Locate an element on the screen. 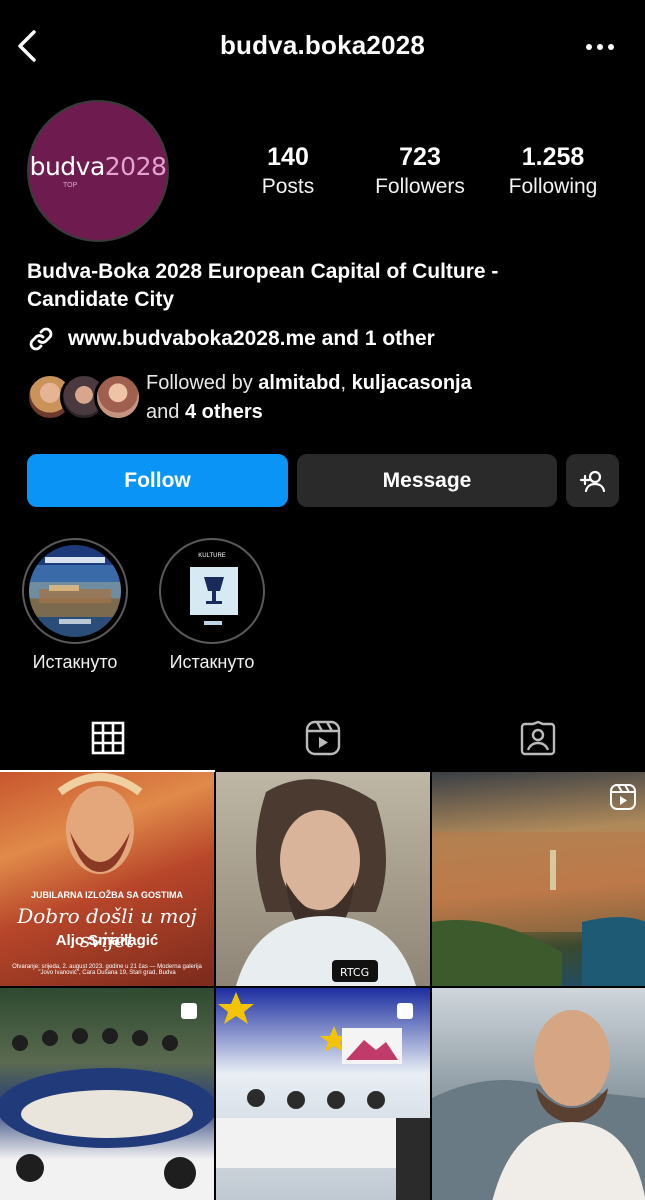  followed-by-user: kuljacasonja is located at coordinates (412, 383).